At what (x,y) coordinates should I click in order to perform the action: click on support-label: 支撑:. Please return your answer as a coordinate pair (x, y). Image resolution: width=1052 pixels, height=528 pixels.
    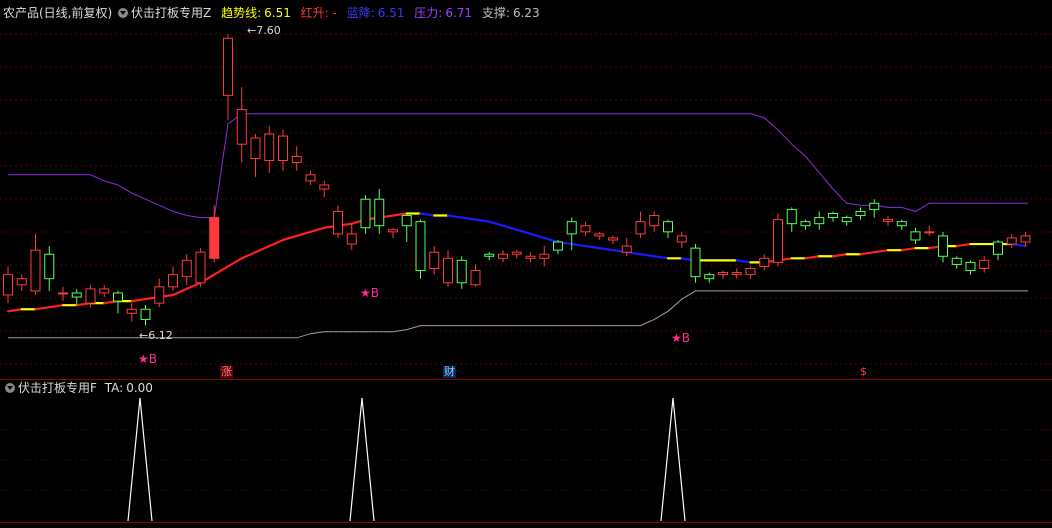
    Looking at the image, I should click on (495, 13).